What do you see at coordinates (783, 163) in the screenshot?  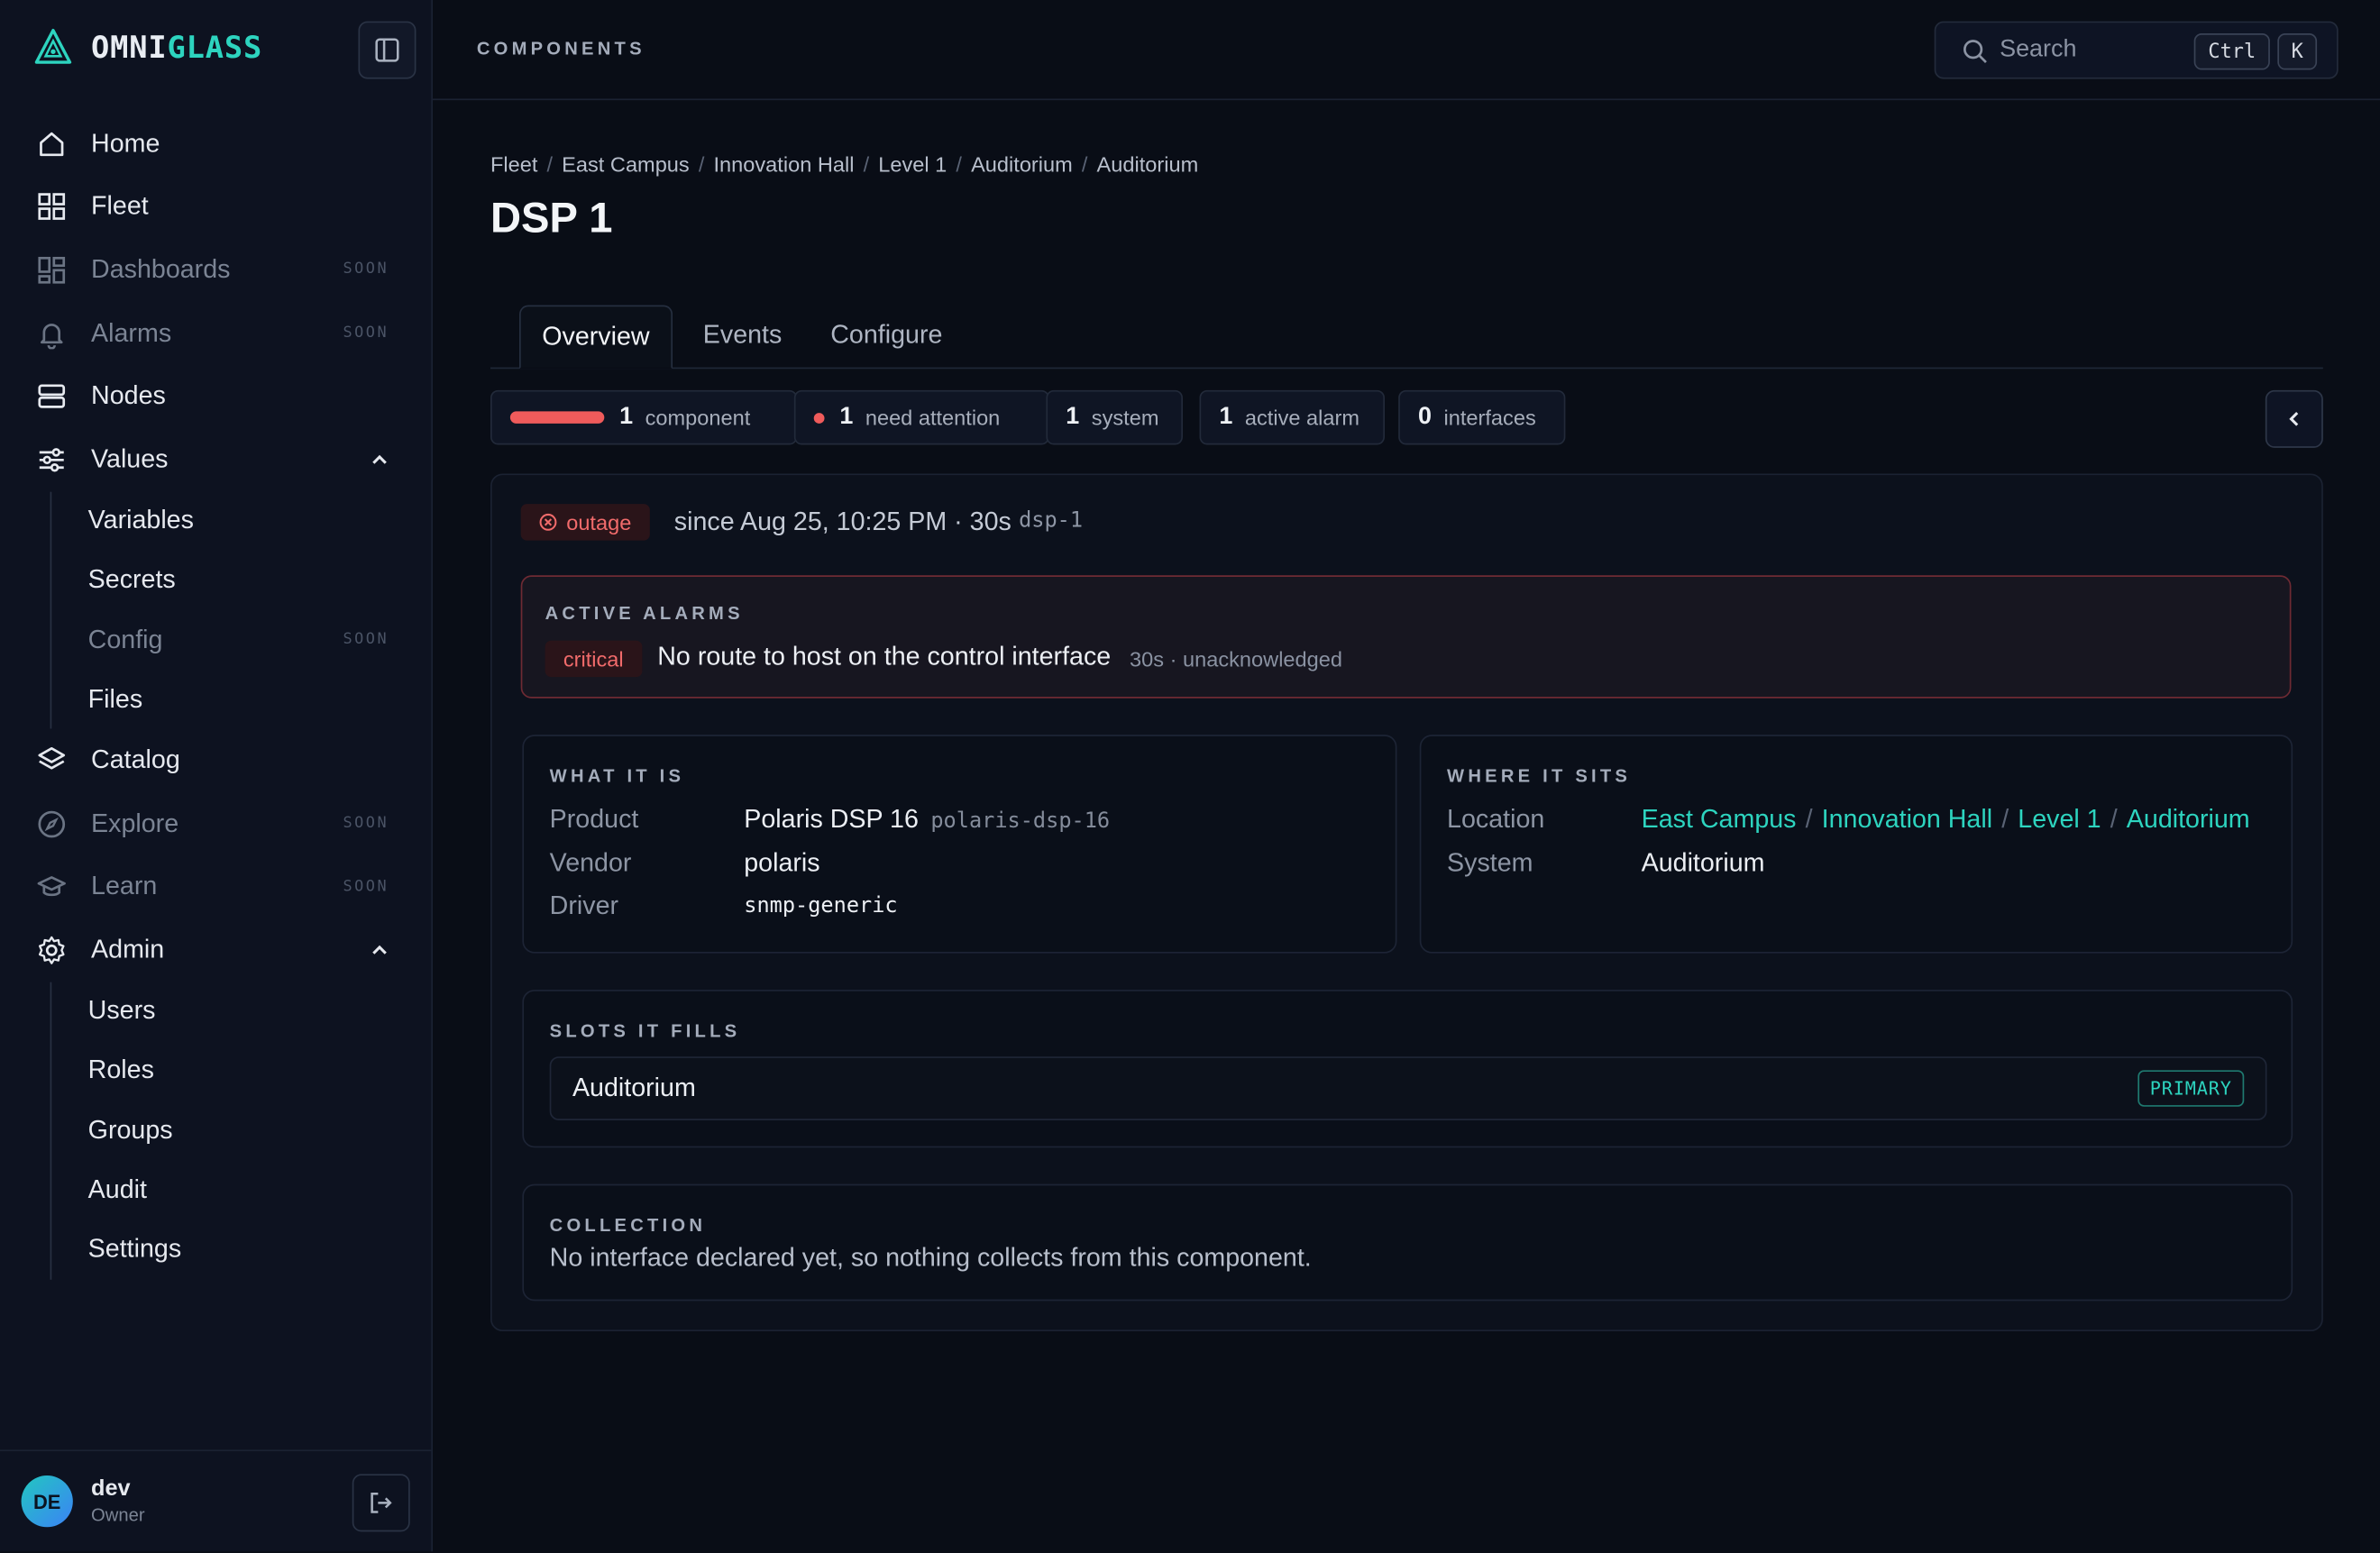 I see `breadcrumb-item: Innovation Hall` at bounding box center [783, 163].